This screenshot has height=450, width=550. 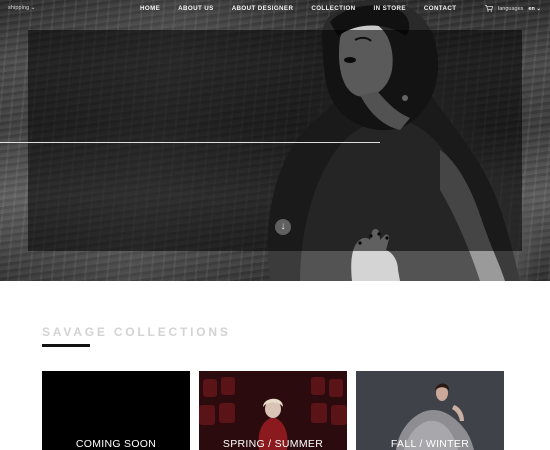 I want to click on section-title: SAVAGE COLLECTIONS, so click(x=136, y=332).